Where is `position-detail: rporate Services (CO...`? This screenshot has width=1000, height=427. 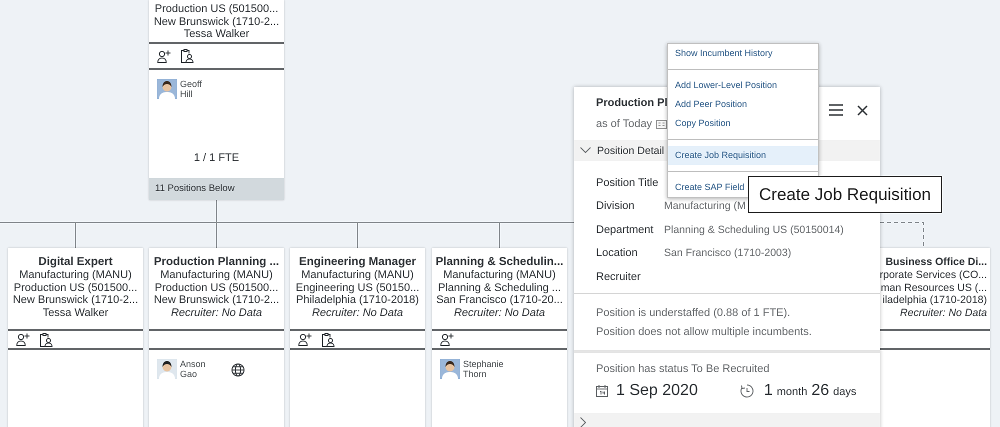 position-detail: rporate Services (CO... is located at coordinates (932, 275).